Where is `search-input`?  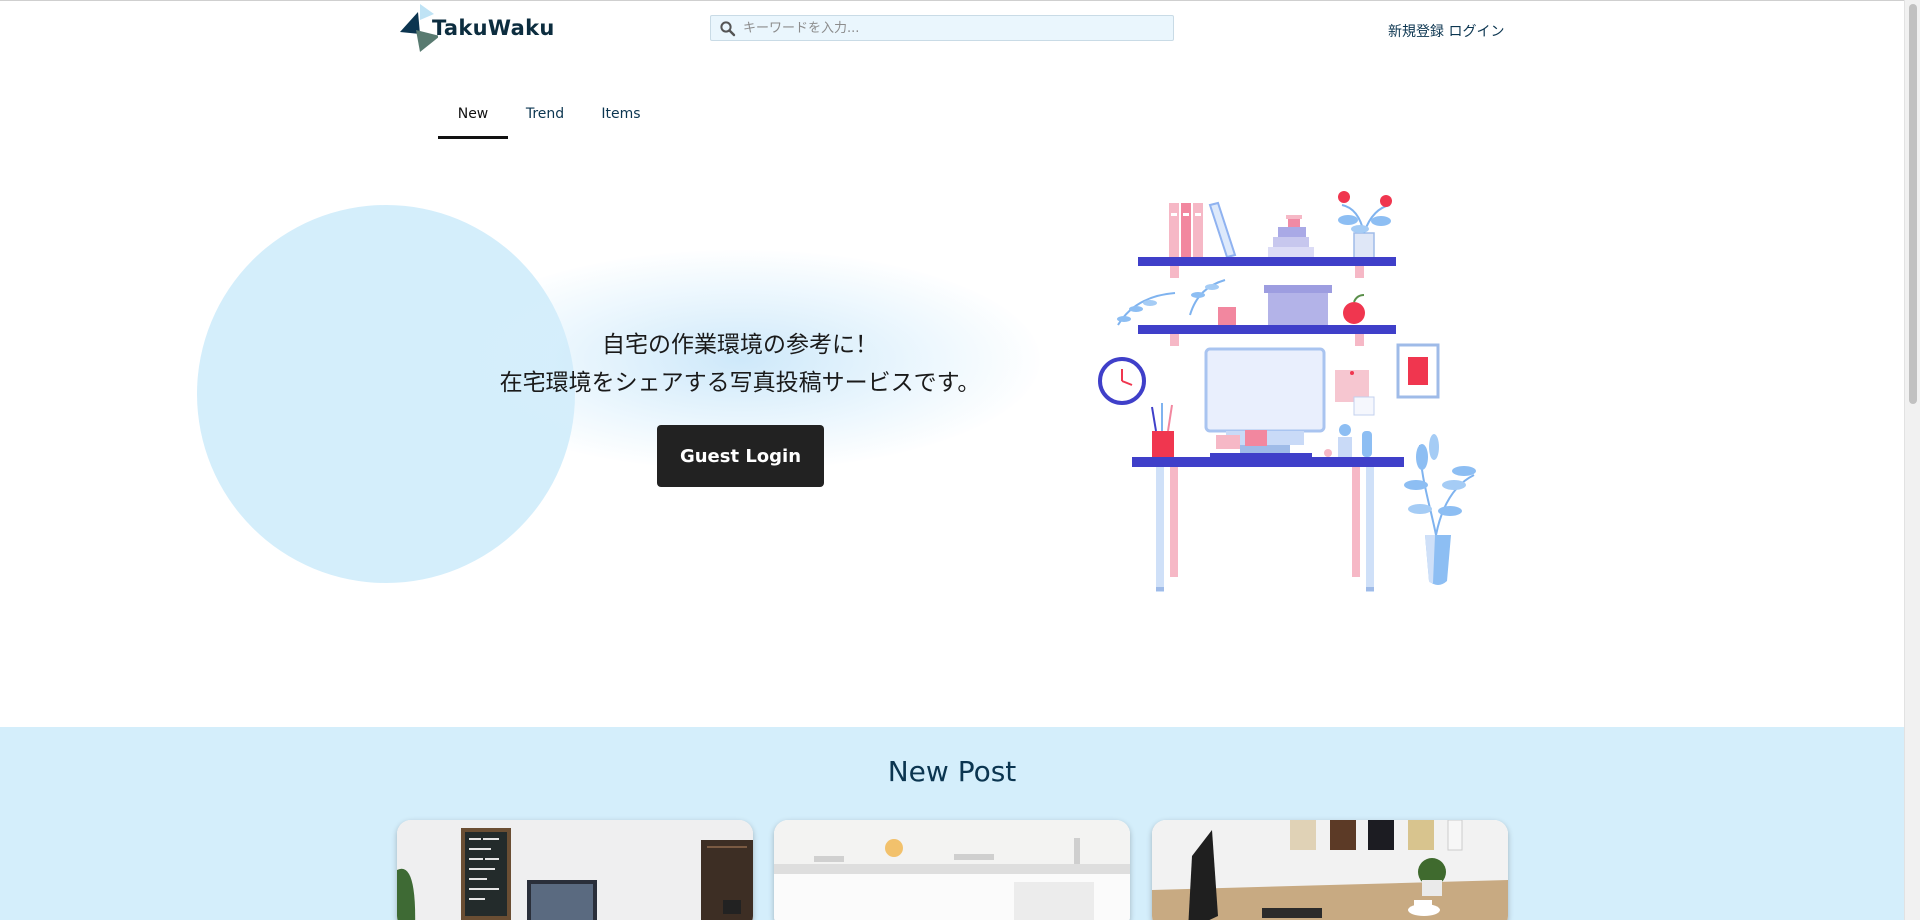 search-input is located at coordinates (953, 28).